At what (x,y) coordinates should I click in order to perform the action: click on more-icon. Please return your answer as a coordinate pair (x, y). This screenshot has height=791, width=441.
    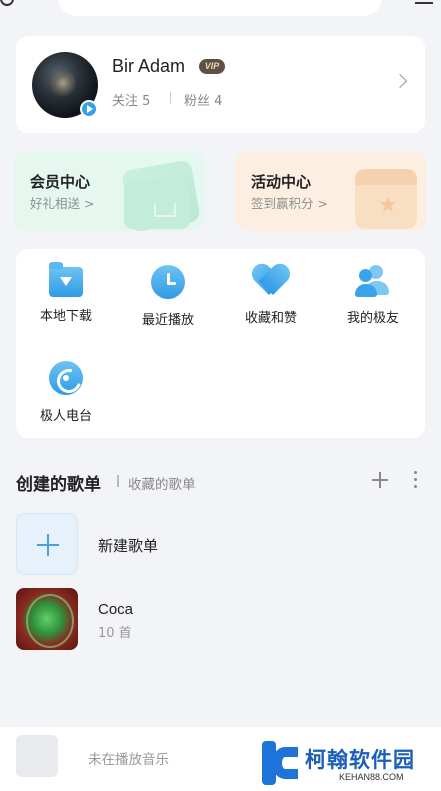
    Looking at the image, I should click on (416, 480).